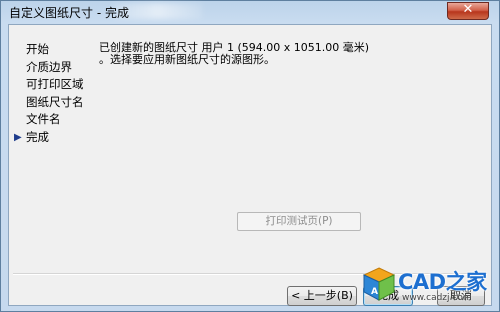 This screenshot has width=500, height=312. I want to click on current-step-arrow-icon: ▶, so click(18, 137).